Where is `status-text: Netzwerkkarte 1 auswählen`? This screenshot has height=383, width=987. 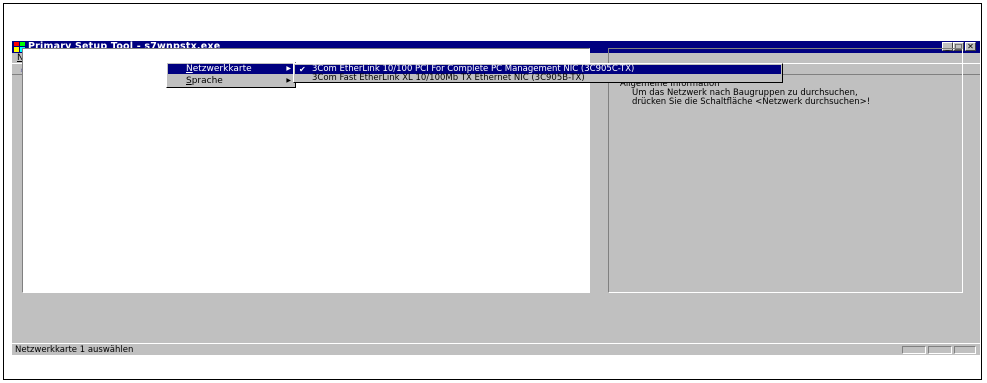 status-text: Netzwerkkarte 1 auswählen is located at coordinates (74, 350).